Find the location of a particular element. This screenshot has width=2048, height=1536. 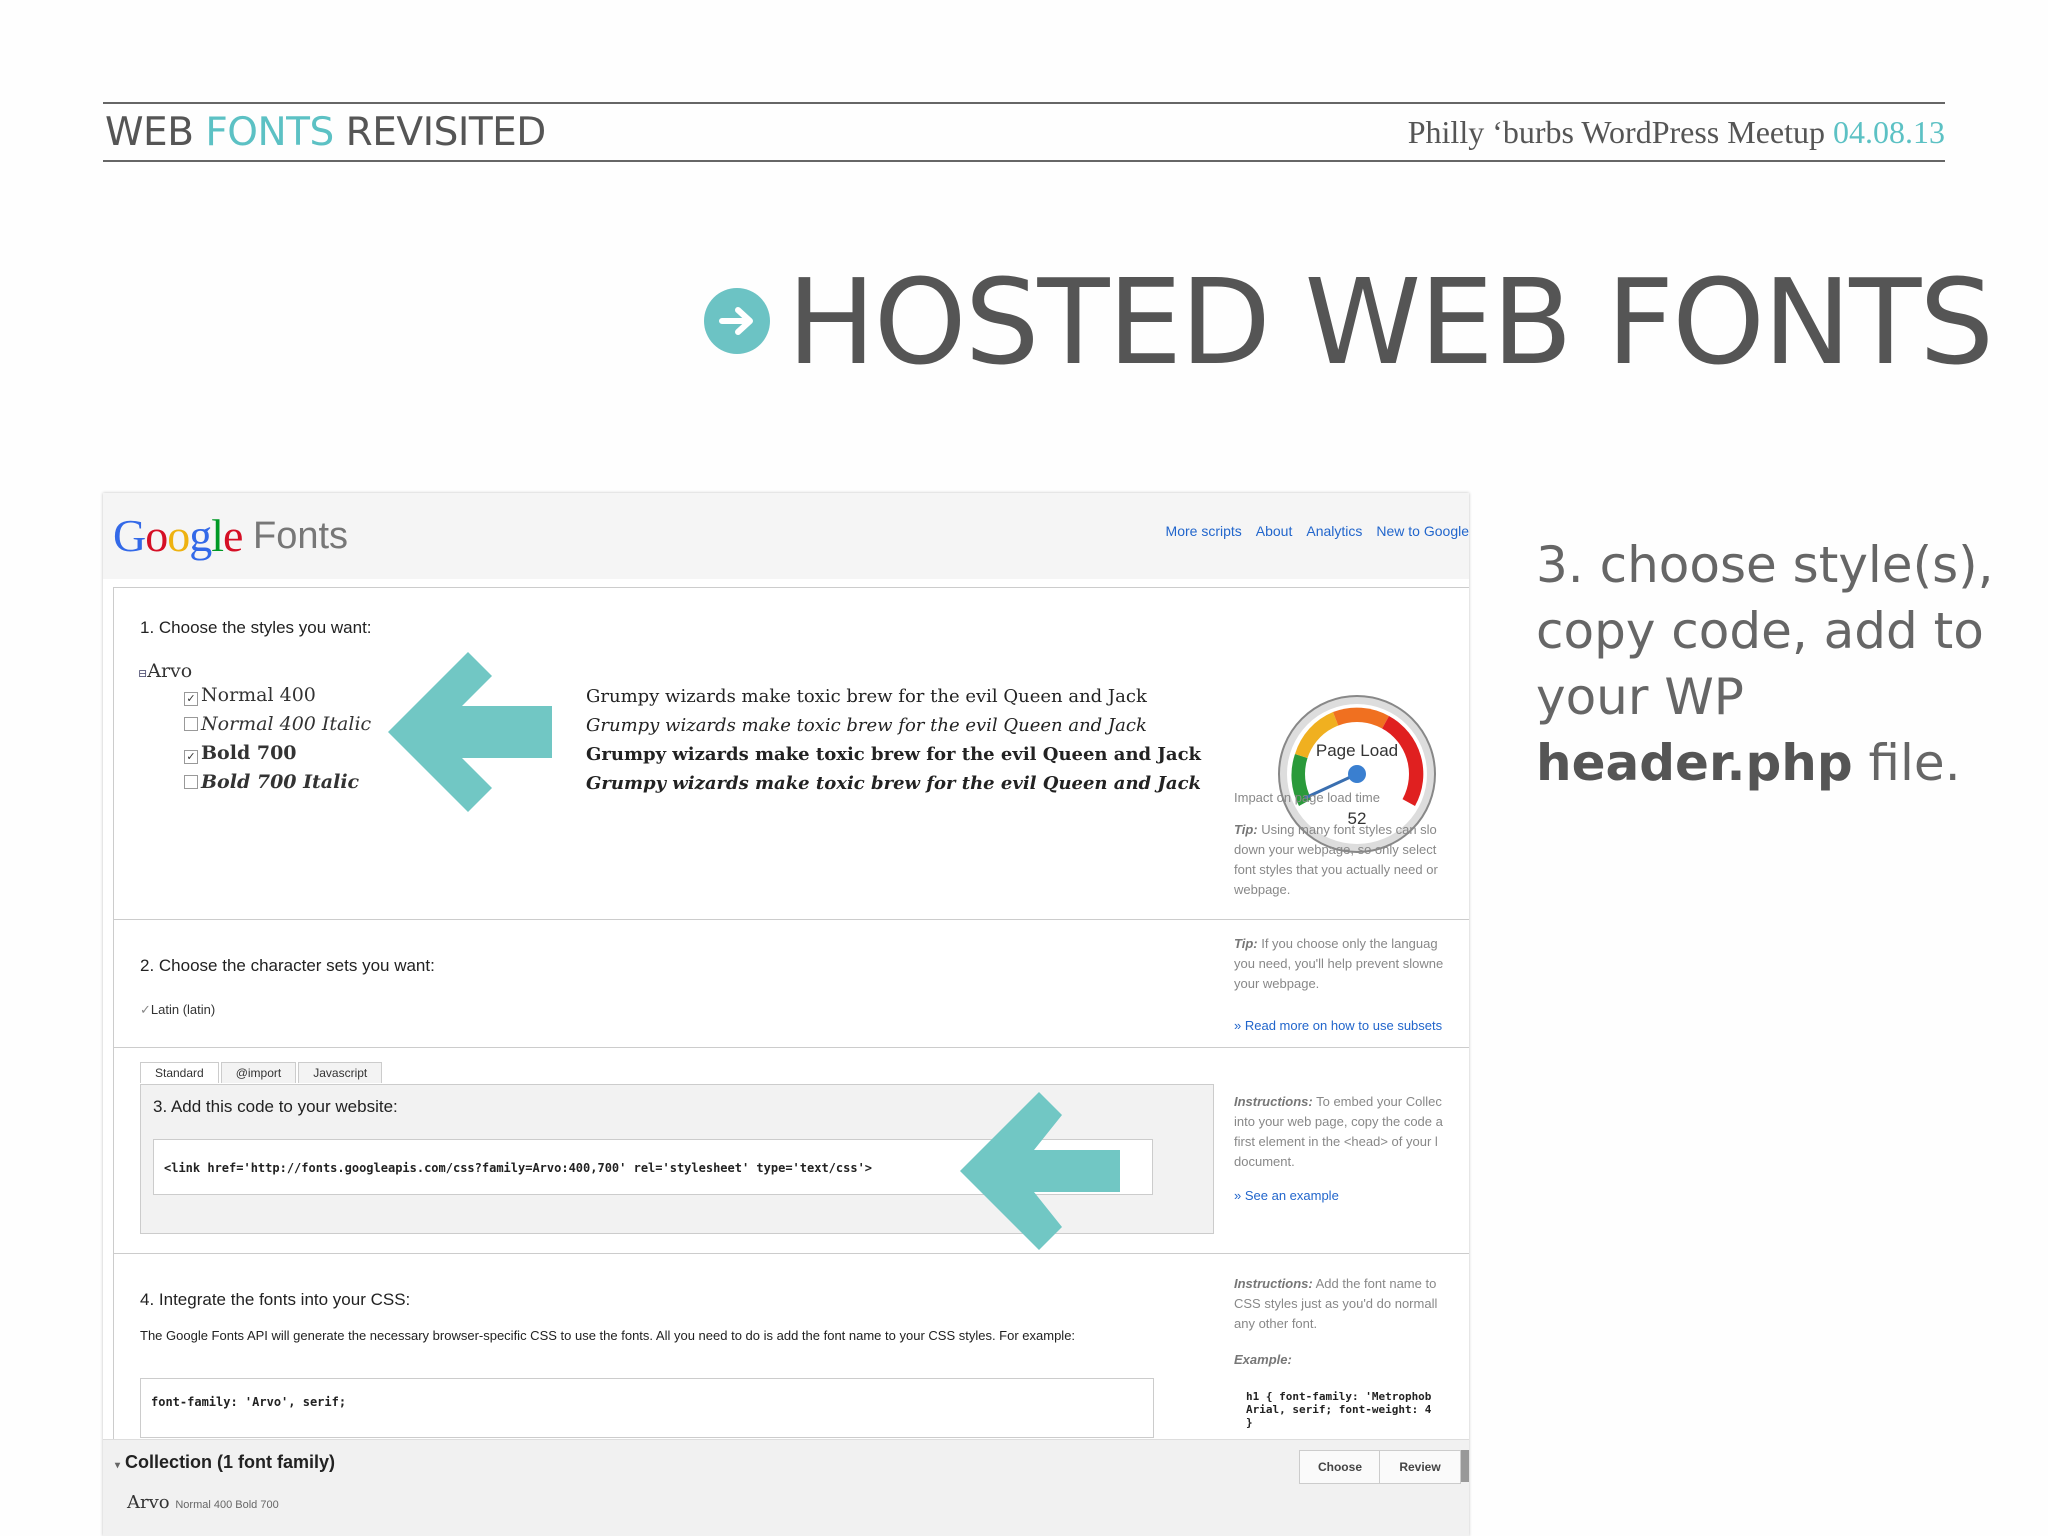

collection-family-name: Arvo is located at coordinates (148, 1502).